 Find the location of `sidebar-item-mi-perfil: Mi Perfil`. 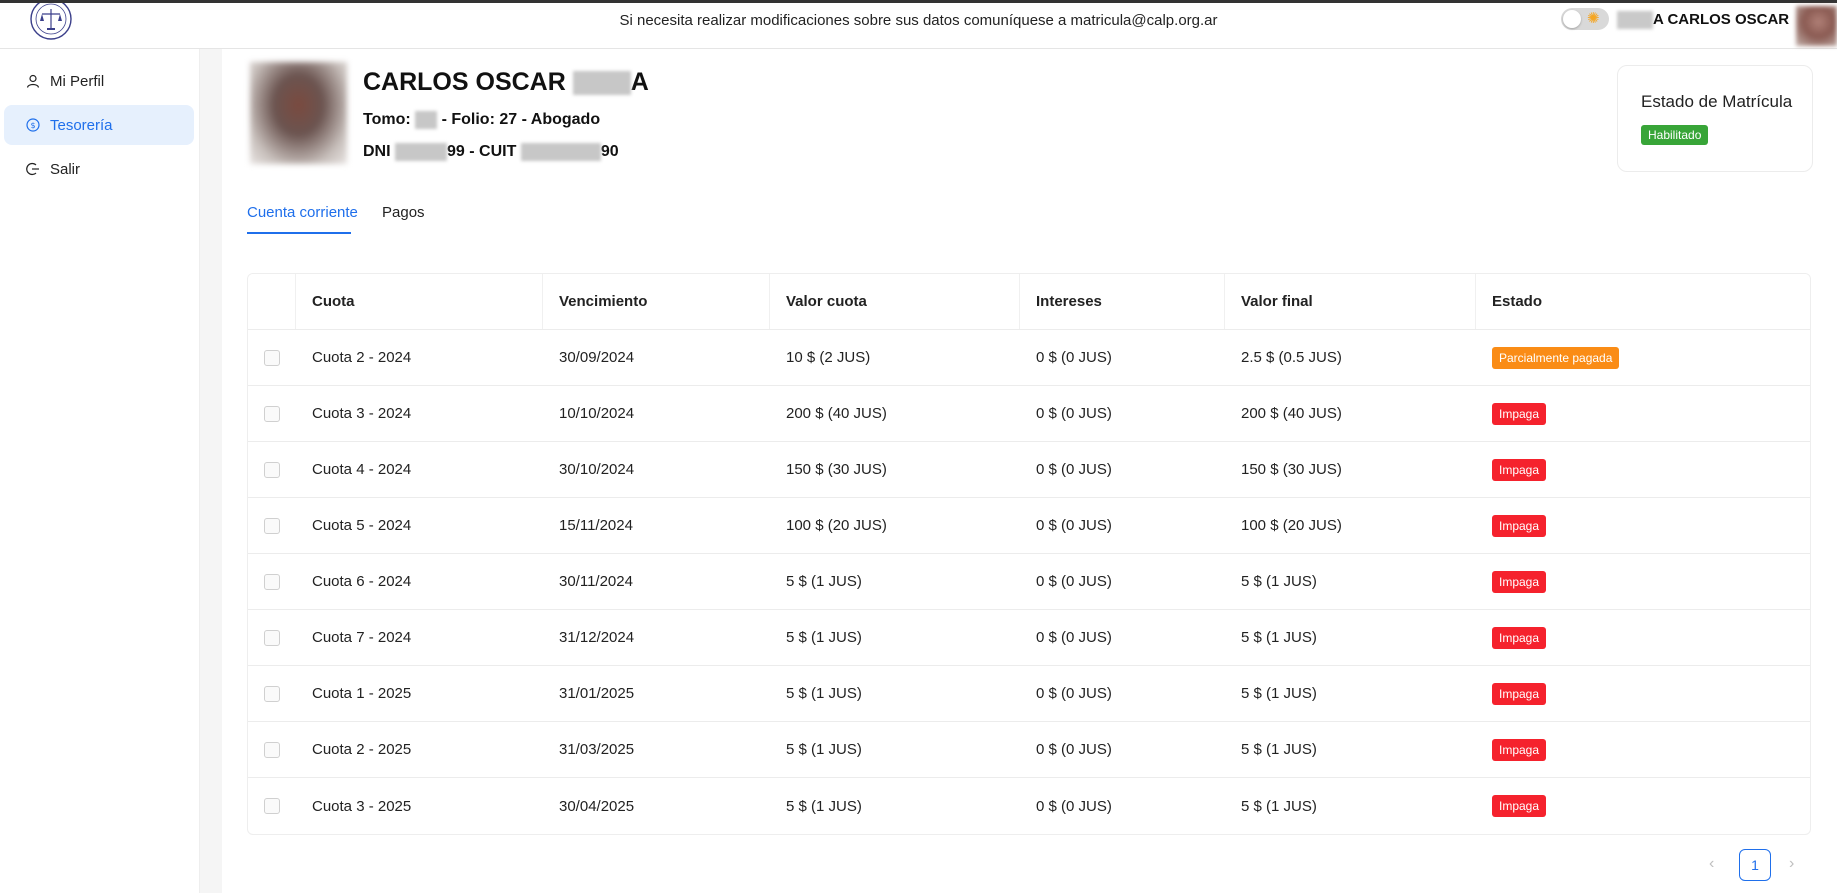

sidebar-item-mi-perfil: Mi Perfil is located at coordinates (99, 81).